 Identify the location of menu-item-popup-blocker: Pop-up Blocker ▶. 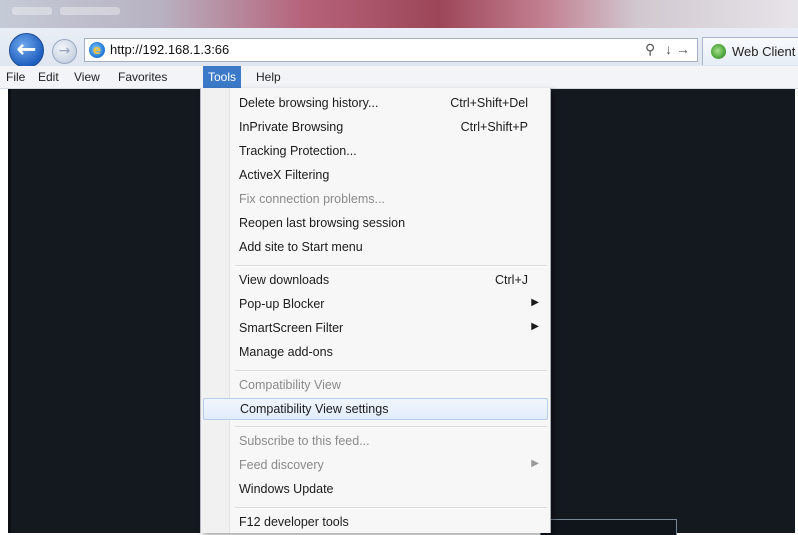
(375, 305).